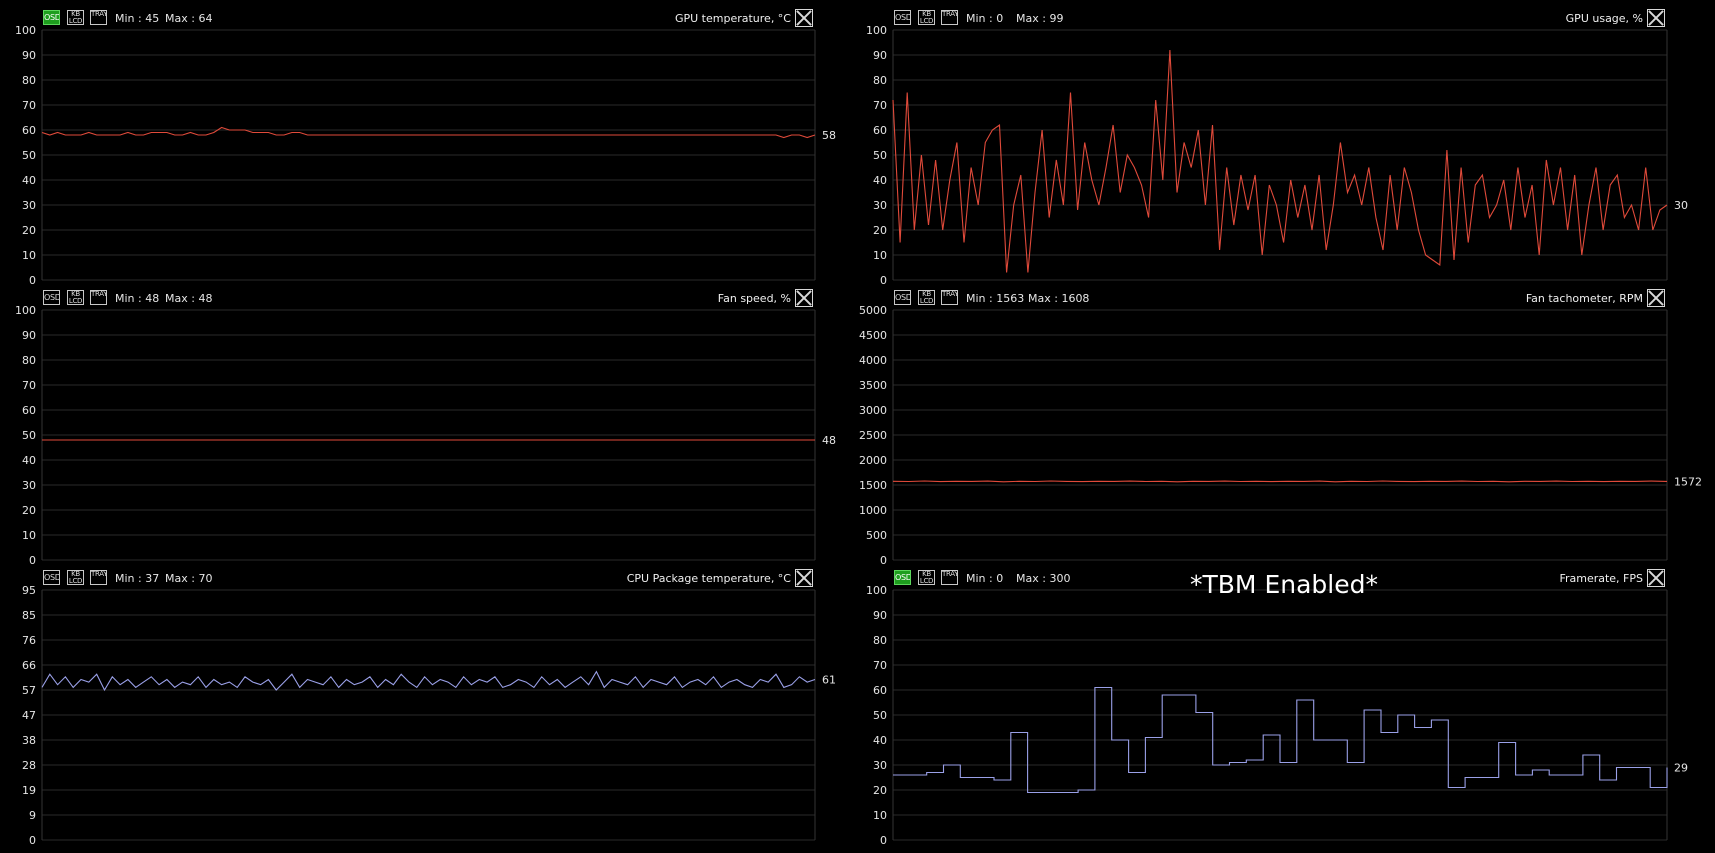 Image resolution: width=1715 pixels, height=853 pixels. I want to click on panel-title: CPU Package temperature, °C, so click(708, 578).